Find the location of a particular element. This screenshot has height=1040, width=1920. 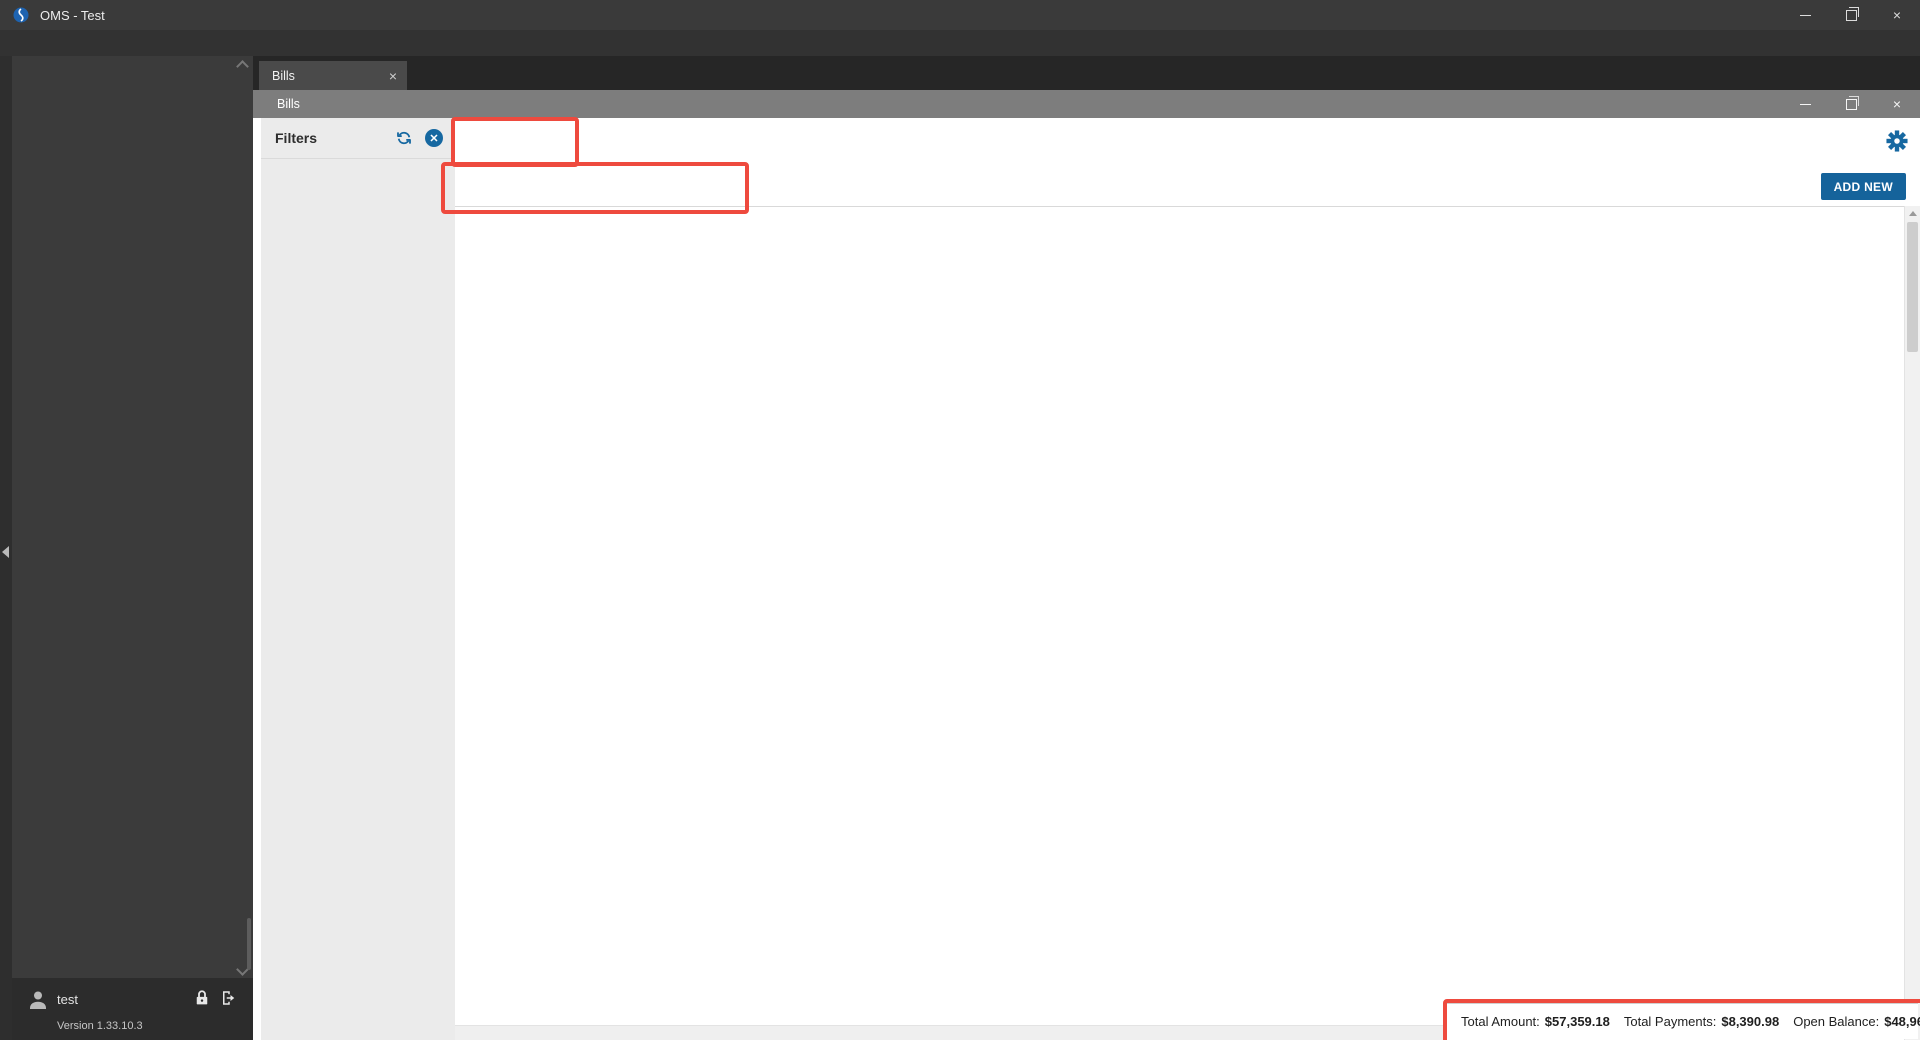

user-panel: test Version 1.33.10.3 is located at coordinates (132, 1009).